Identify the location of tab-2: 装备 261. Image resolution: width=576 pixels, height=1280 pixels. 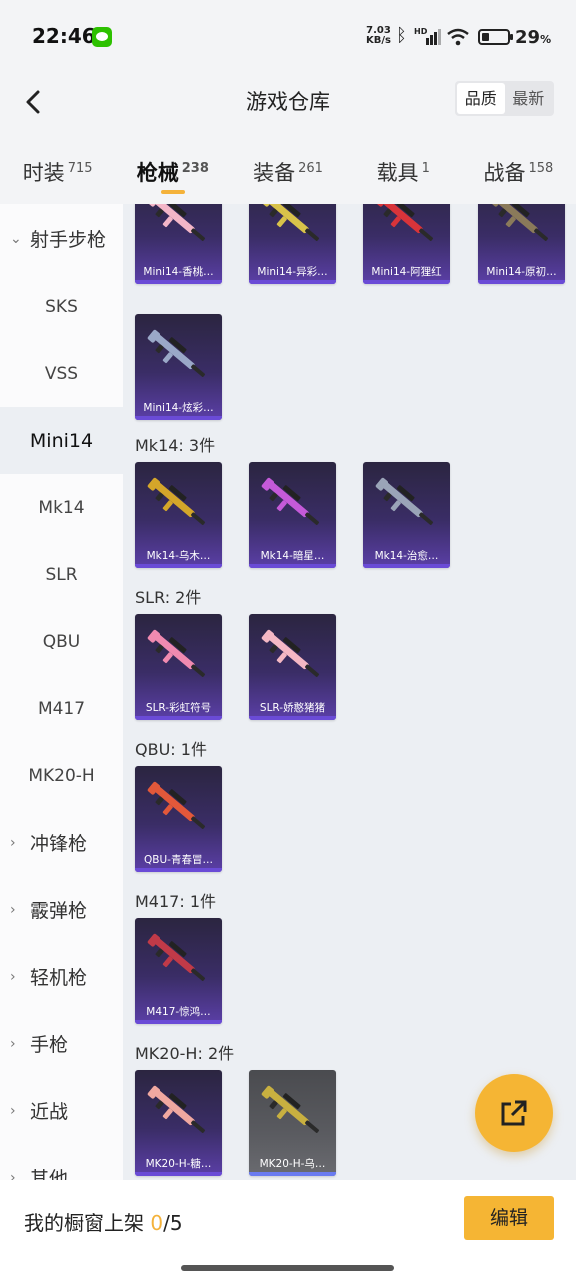
(287, 170).